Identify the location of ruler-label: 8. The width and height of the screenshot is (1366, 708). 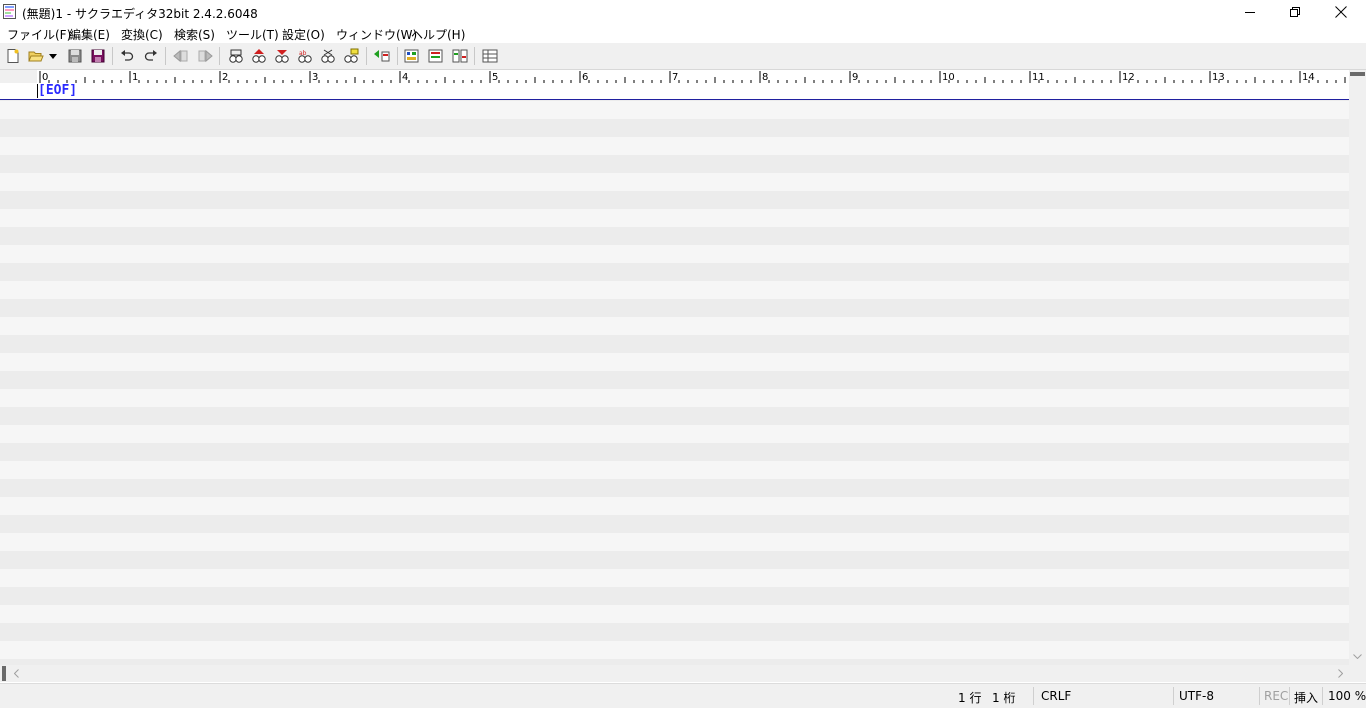
(765, 77).